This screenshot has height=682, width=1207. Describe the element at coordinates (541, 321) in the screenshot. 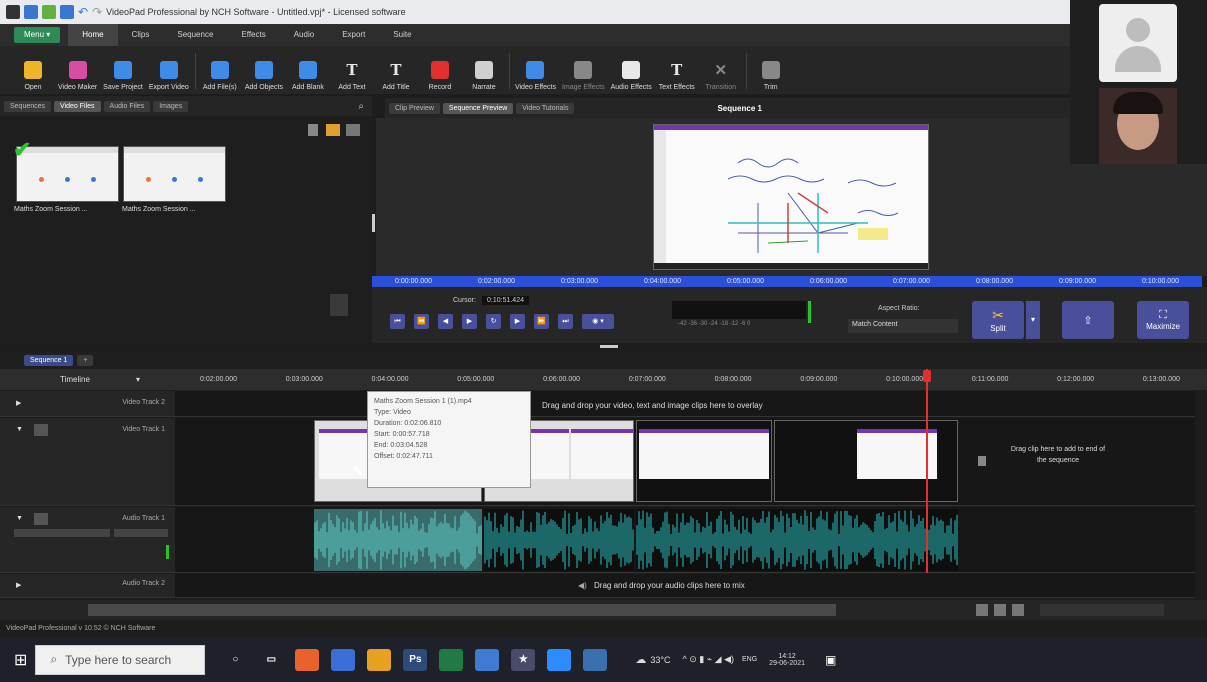

I see `fast-forward-icon: ⏩` at that location.